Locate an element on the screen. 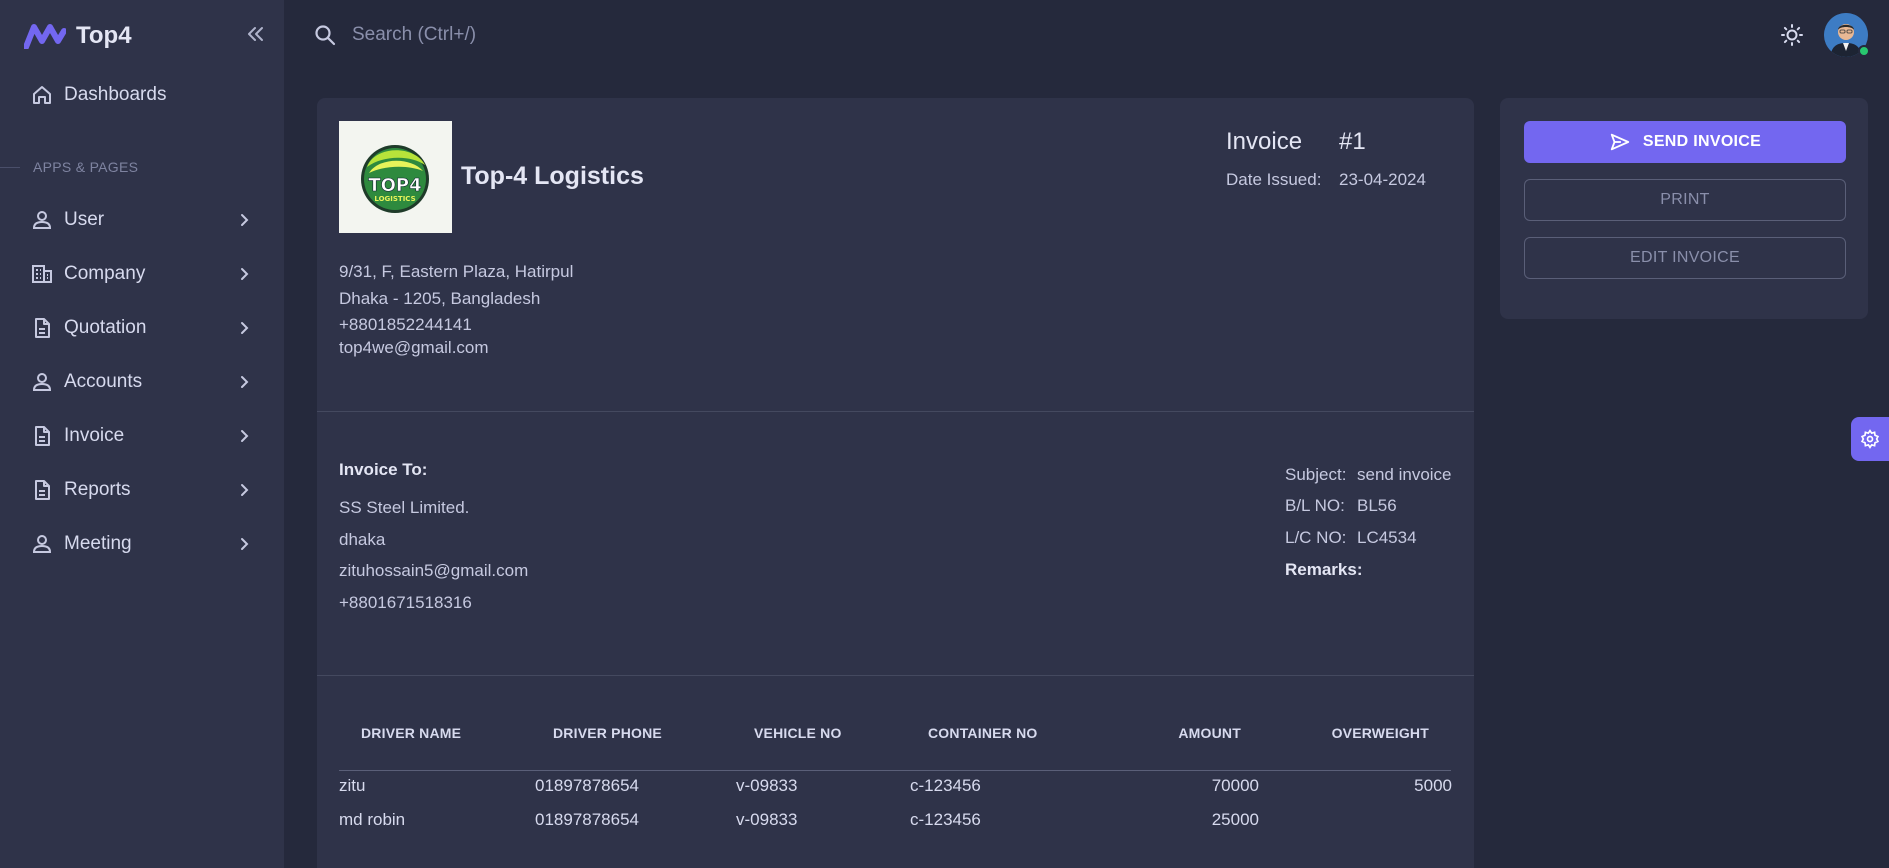 This screenshot has height=868, width=1889. sidebar-item-label: Invoice is located at coordinates (94, 435).